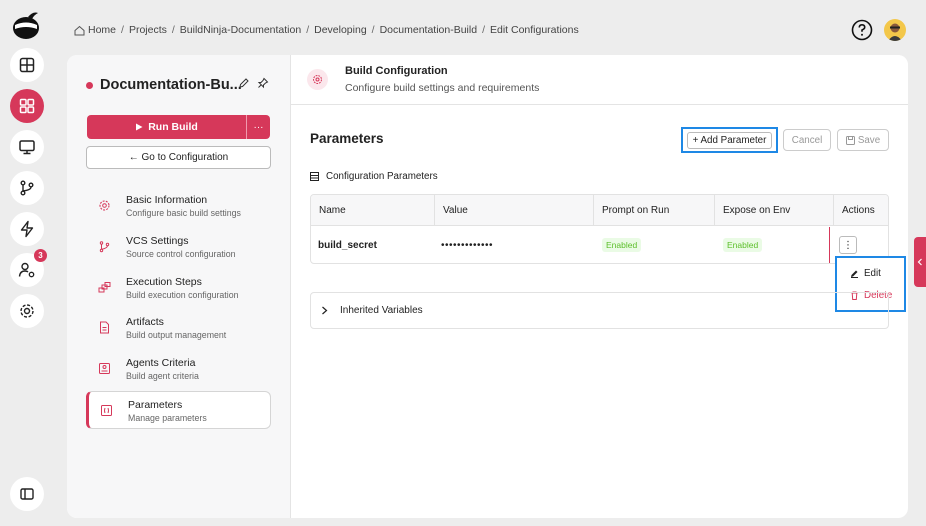 Image resolution: width=926 pixels, height=526 pixels. Describe the element at coordinates (467, 245) in the screenshot. I see `param-value-masked: •••••••••••••` at that location.